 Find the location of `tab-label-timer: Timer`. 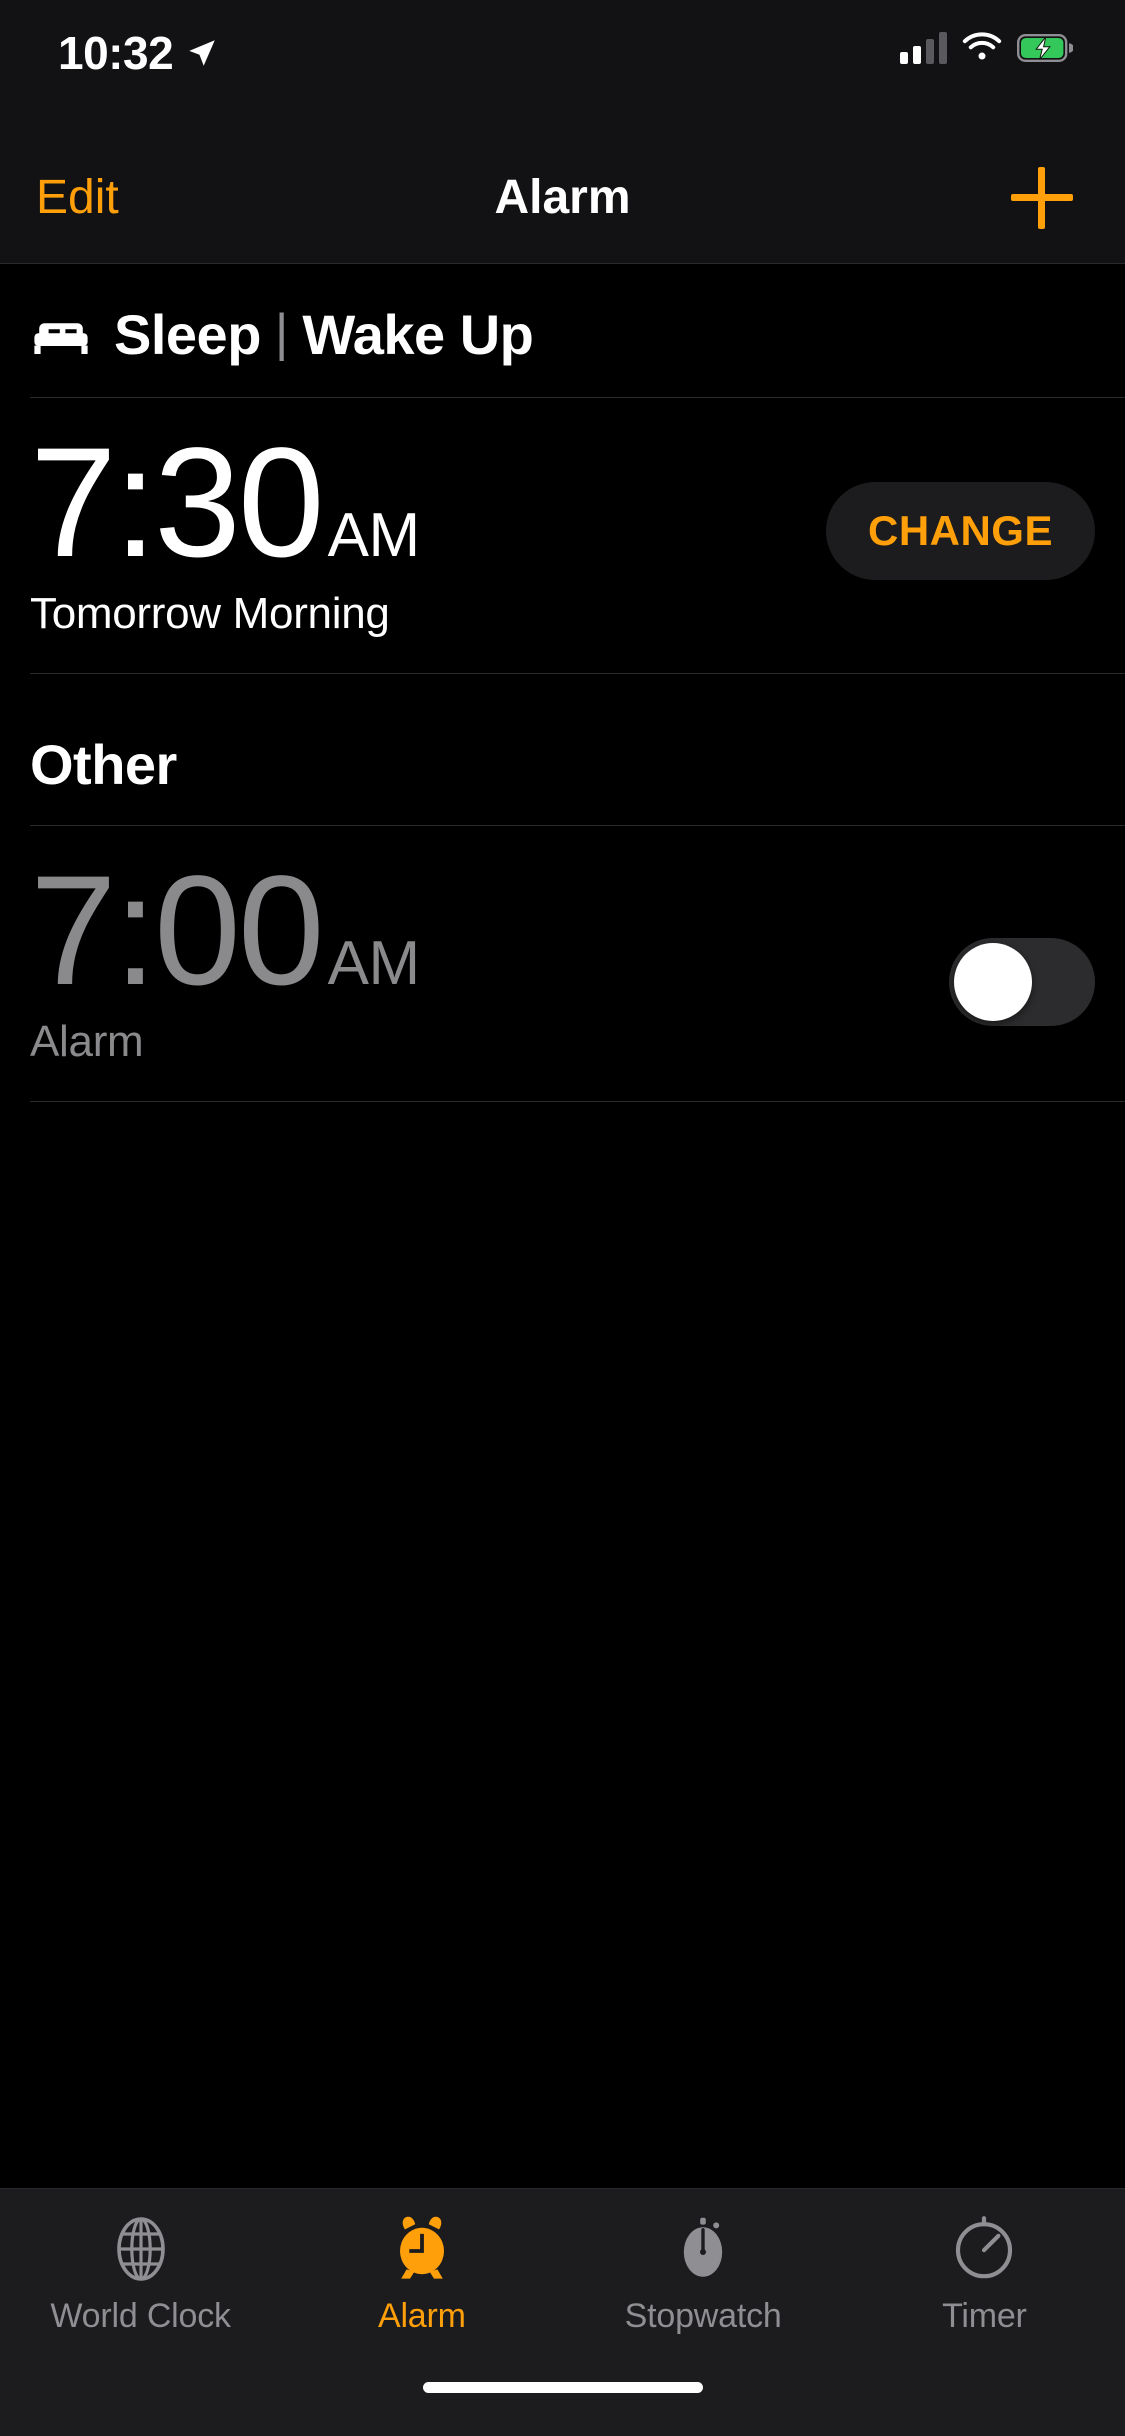

tab-label-timer: Timer is located at coordinates (984, 2316).